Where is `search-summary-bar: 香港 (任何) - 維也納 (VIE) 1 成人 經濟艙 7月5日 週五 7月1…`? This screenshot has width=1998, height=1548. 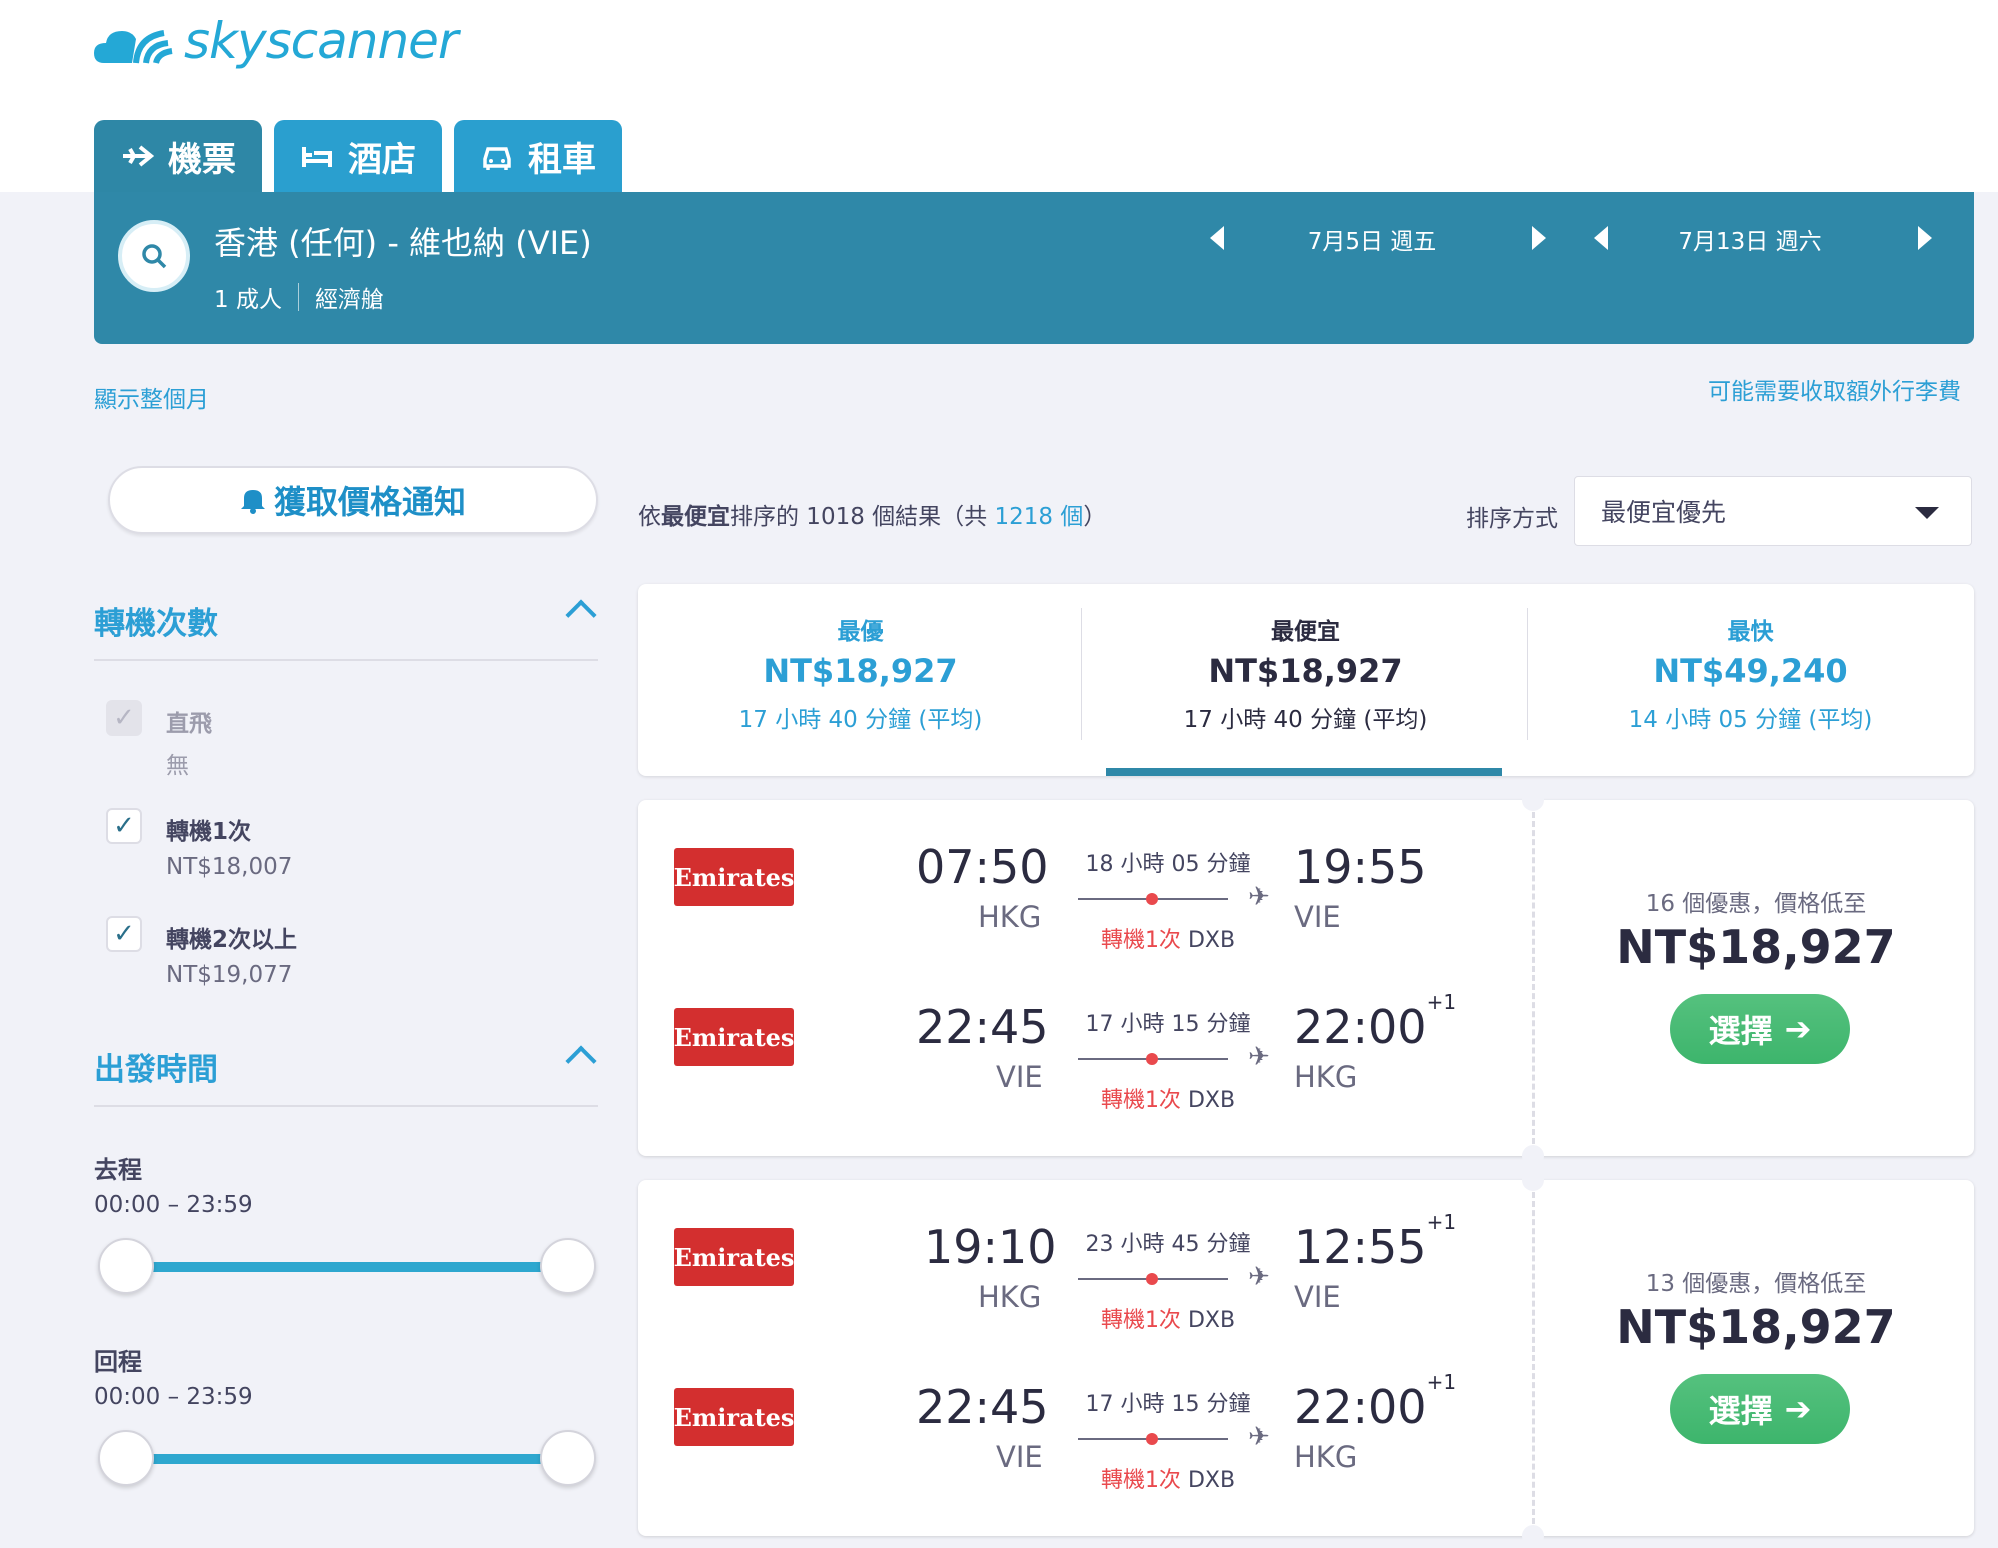
search-summary-bar: 香港 (任何) - 維也納 (VIE) 1 成人 經濟艙 7月5日 週五 7月1… is located at coordinates (1034, 268).